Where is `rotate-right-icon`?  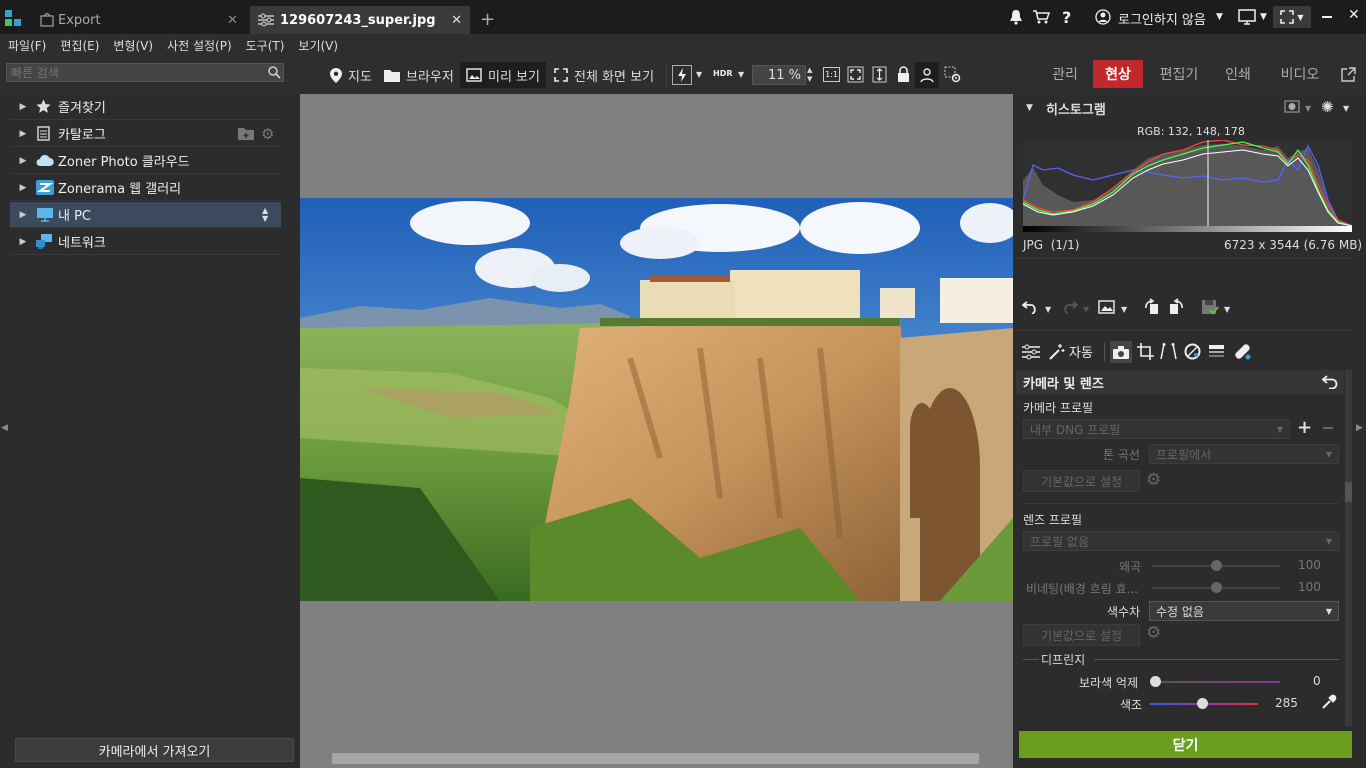 rotate-right-icon is located at coordinates (1176, 307).